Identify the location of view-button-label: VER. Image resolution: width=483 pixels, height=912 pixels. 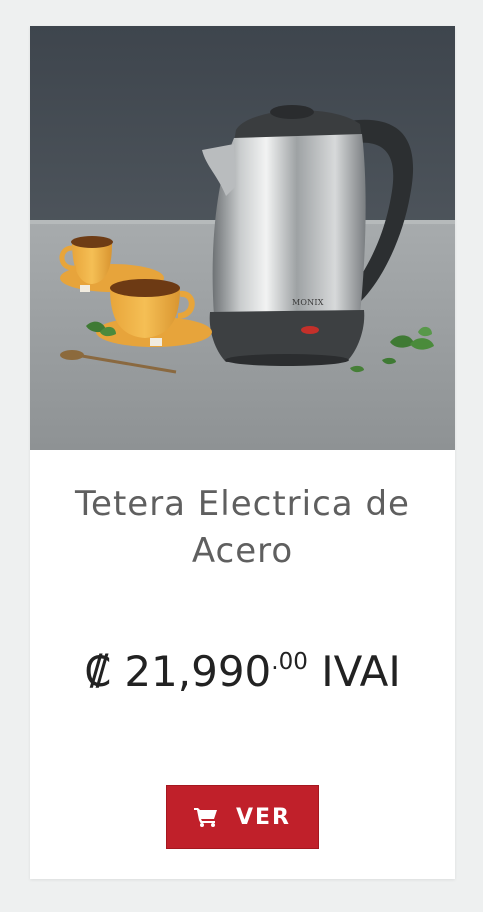
(263, 817).